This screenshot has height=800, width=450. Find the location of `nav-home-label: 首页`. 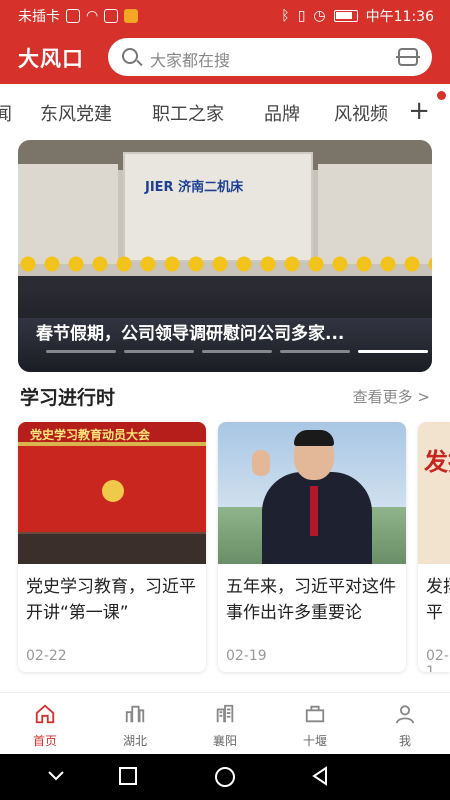

nav-home-label: 首页 is located at coordinates (44, 741).